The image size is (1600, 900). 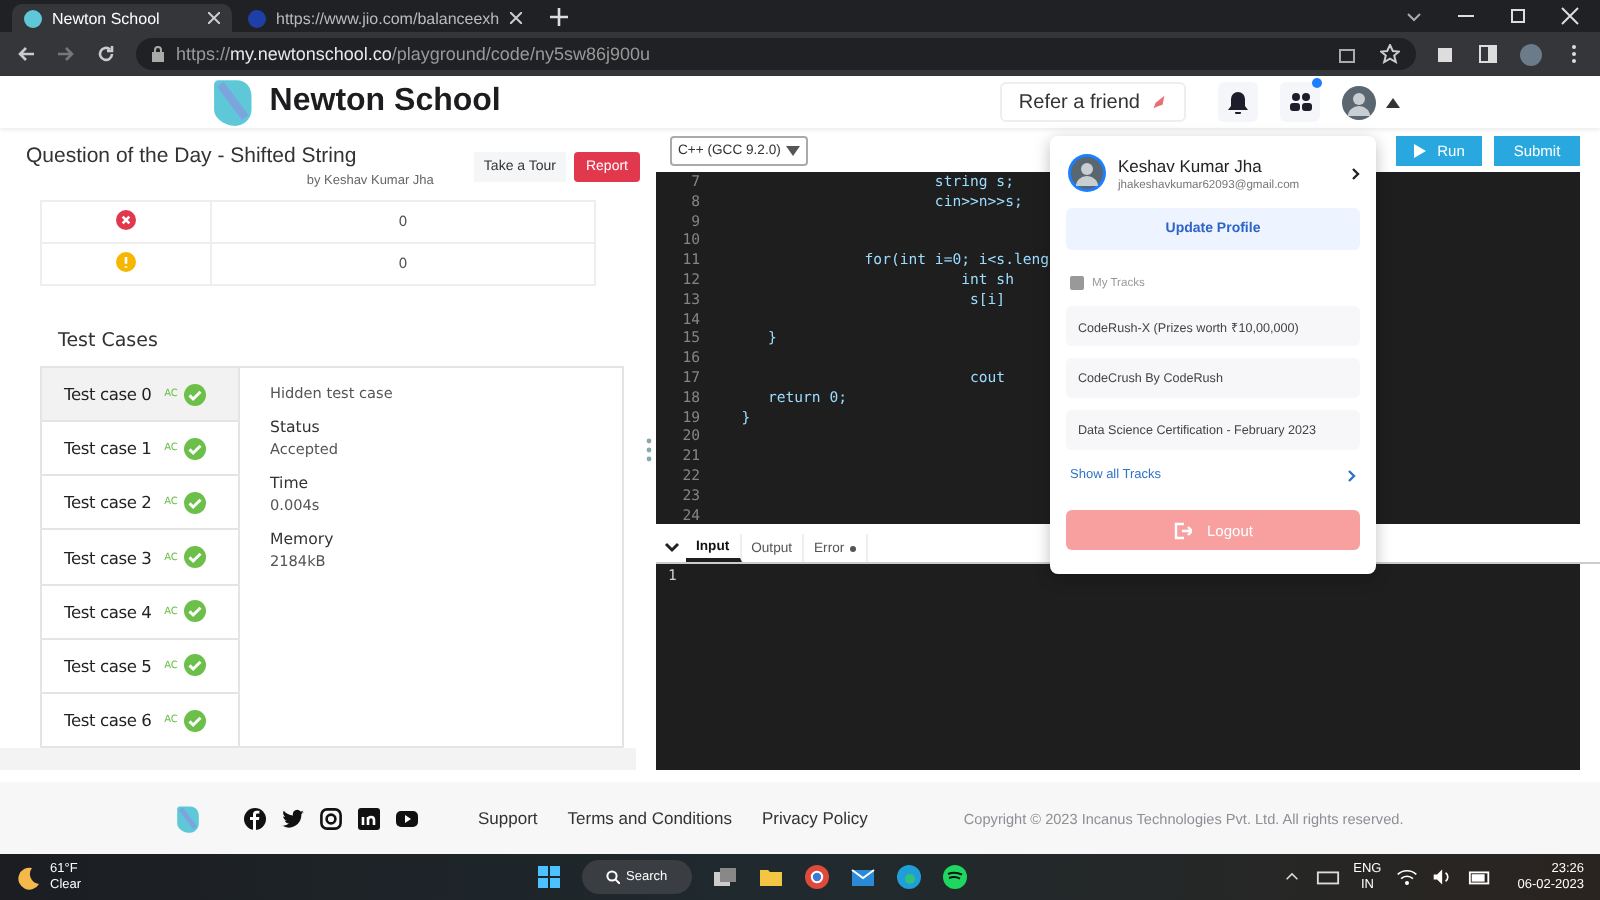 I want to click on brand-name: Newton School, so click(x=385, y=102).